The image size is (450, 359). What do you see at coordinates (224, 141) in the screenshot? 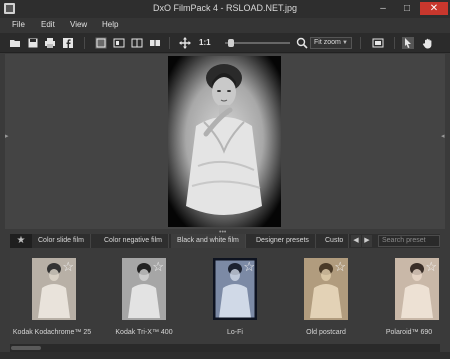
I see `preview-photo` at bounding box center [224, 141].